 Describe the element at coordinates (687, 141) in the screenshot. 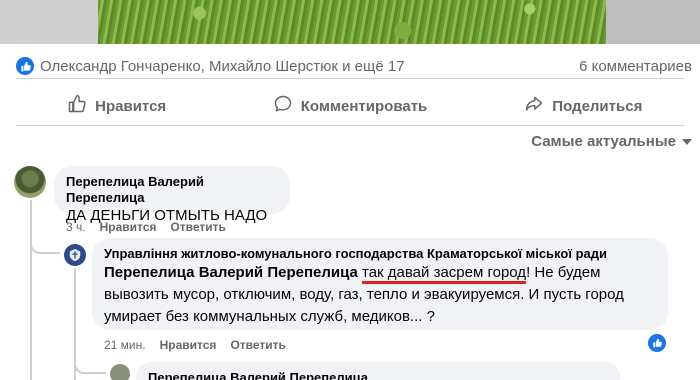

I see `chevron-down-icon` at that location.